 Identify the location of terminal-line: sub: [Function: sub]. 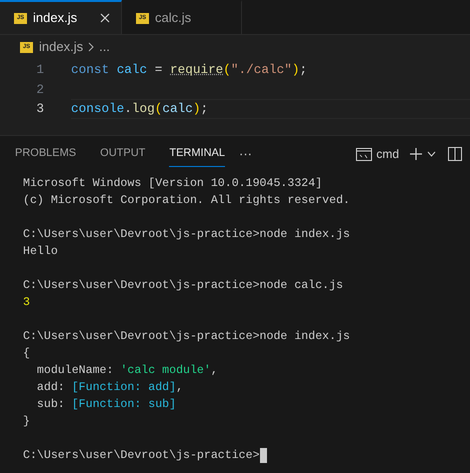
(106, 405).